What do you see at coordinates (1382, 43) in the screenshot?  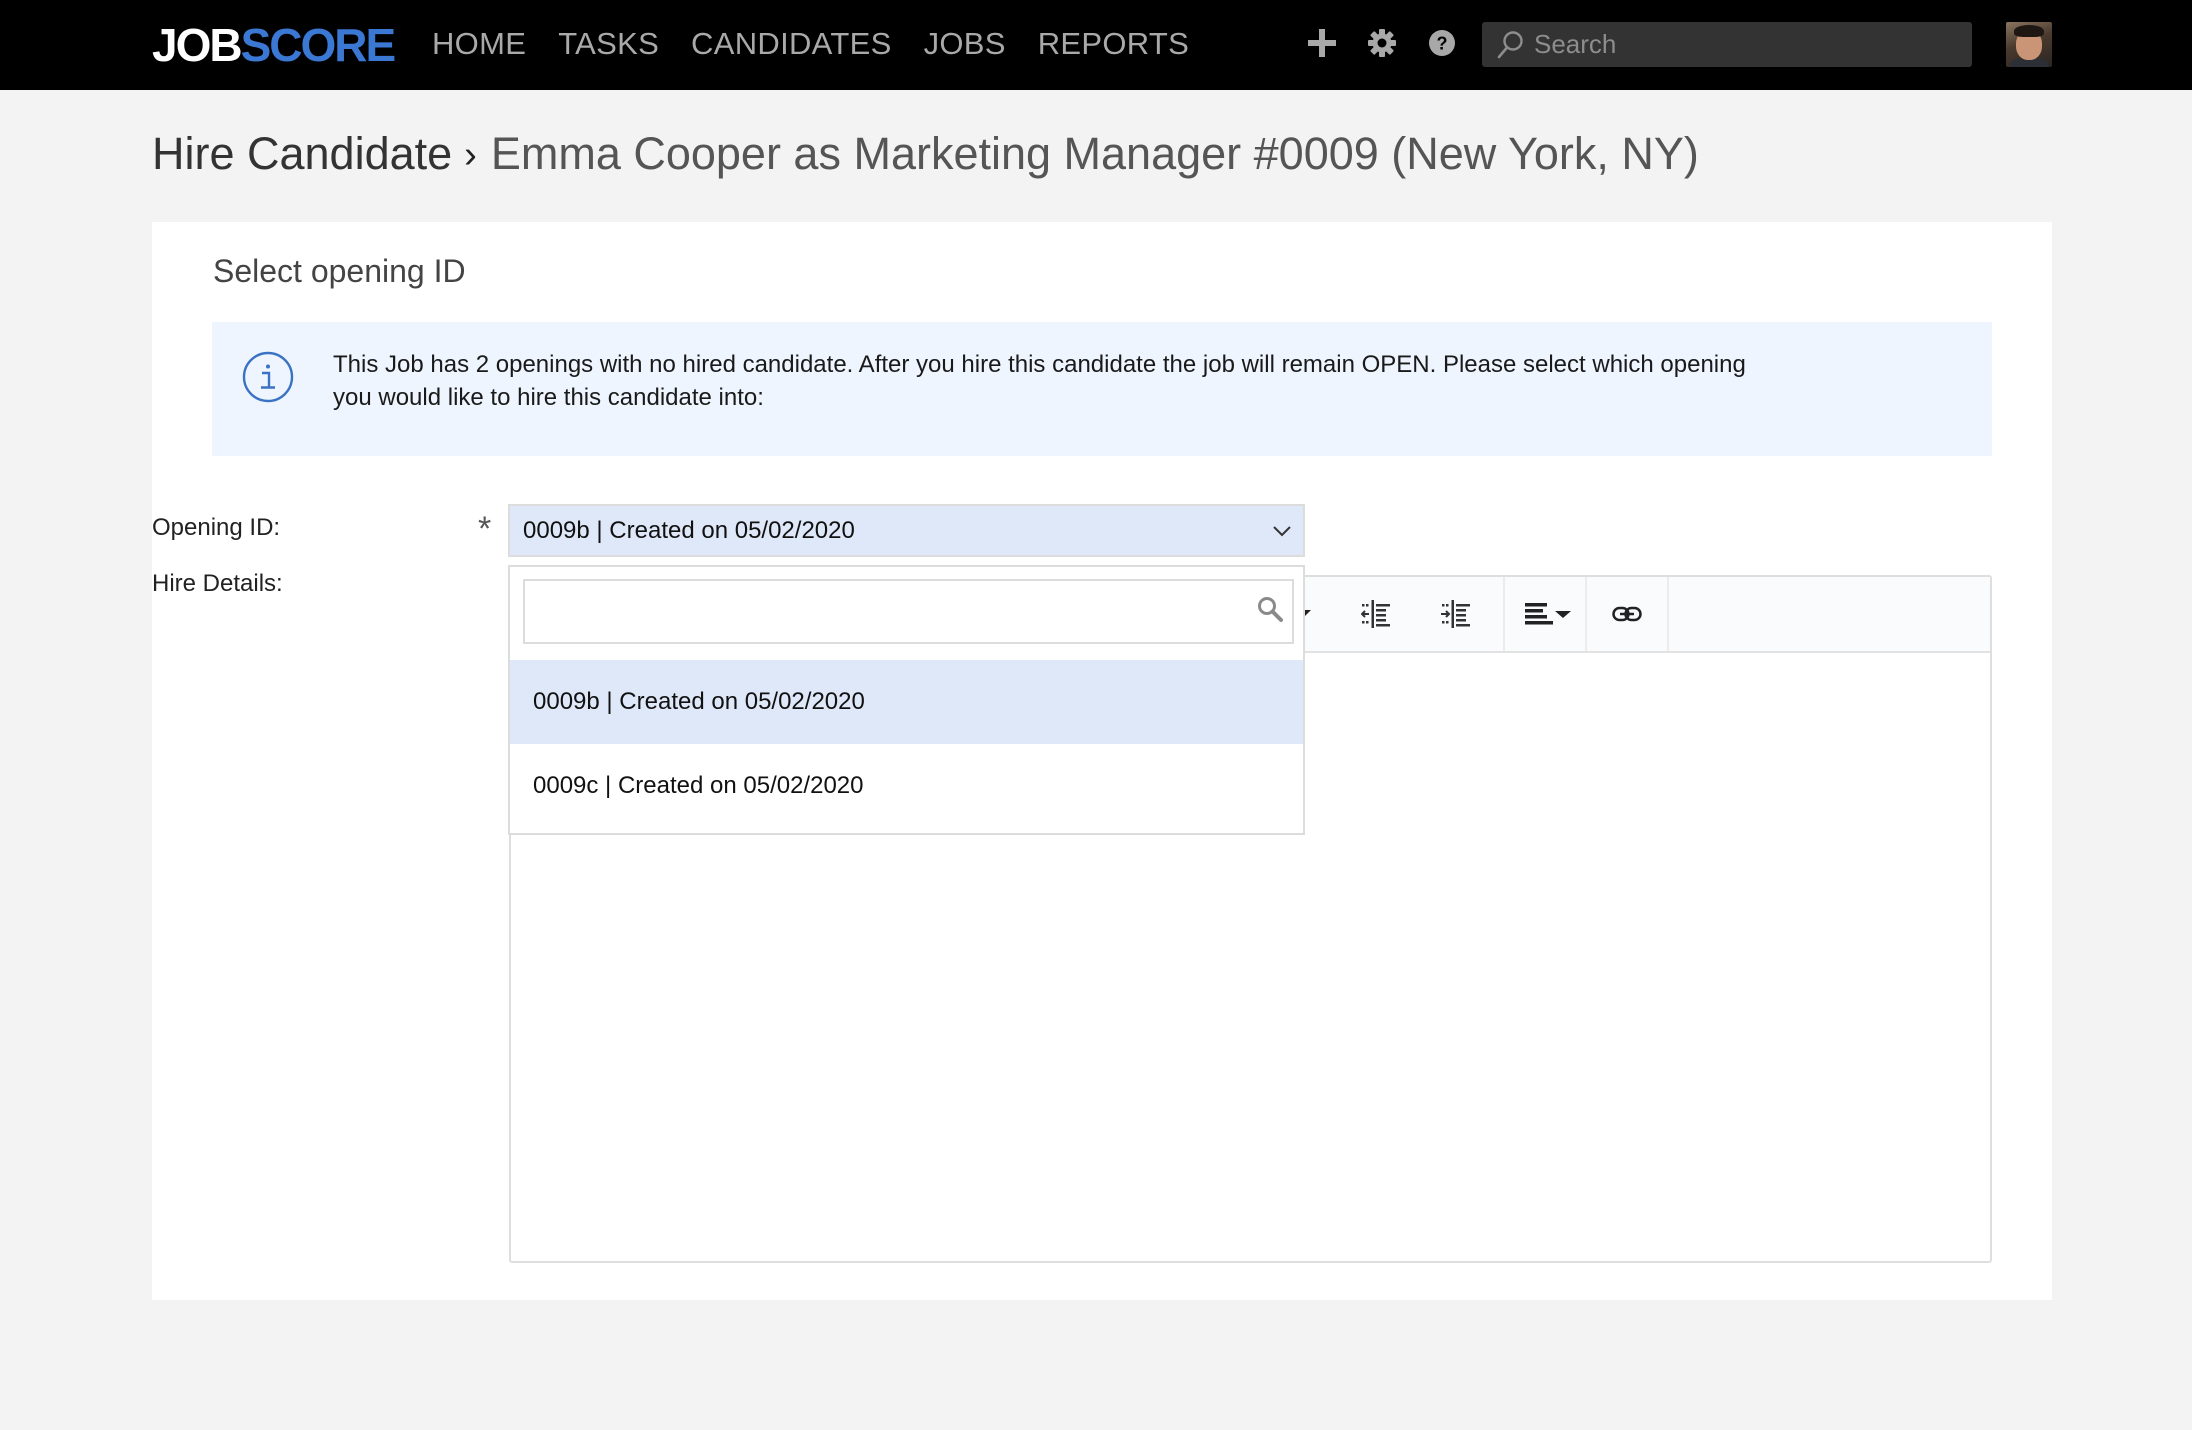 I see `gear-icon` at bounding box center [1382, 43].